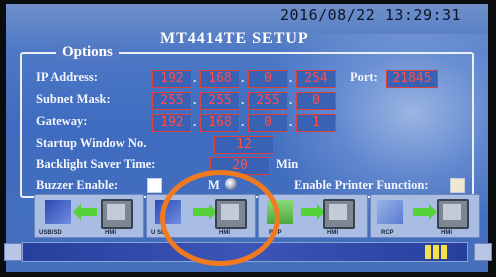 This screenshot has height=277, width=496. Describe the element at coordinates (73, 99) in the screenshot. I see `subnet-mask-label: Subnet Mask:` at that location.